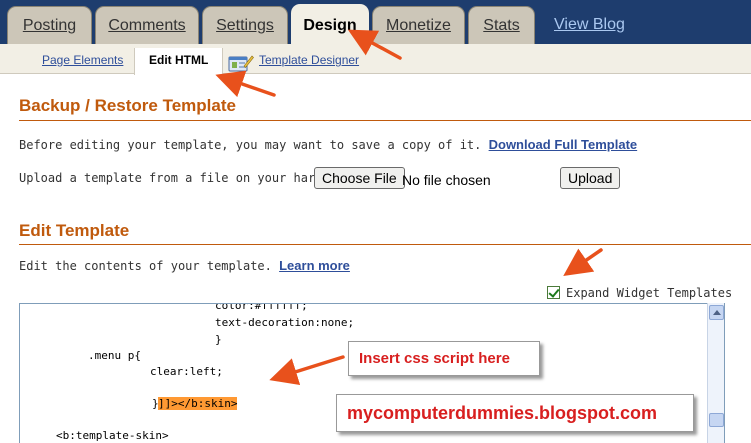  I want to click on upload-button: Upload, so click(590, 178).